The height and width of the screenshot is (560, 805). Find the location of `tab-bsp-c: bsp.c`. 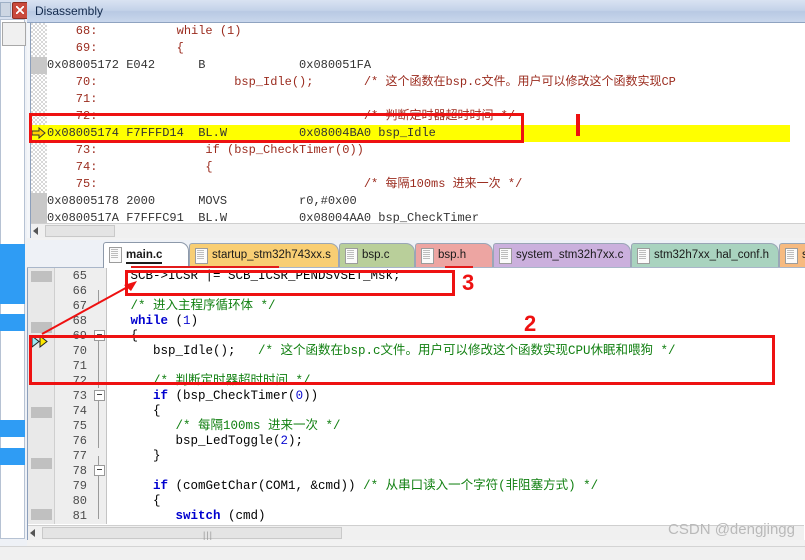

tab-bsp-c: bsp.c is located at coordinates (377, 255).